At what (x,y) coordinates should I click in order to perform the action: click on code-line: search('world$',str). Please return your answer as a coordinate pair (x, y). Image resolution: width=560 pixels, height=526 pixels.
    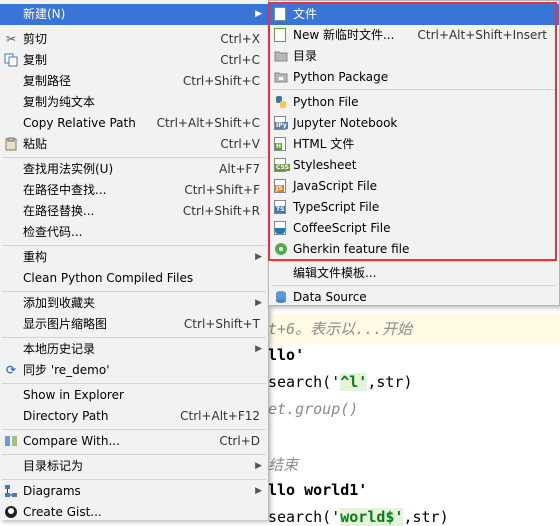
    Looking at the image, I should click on (358, 517).